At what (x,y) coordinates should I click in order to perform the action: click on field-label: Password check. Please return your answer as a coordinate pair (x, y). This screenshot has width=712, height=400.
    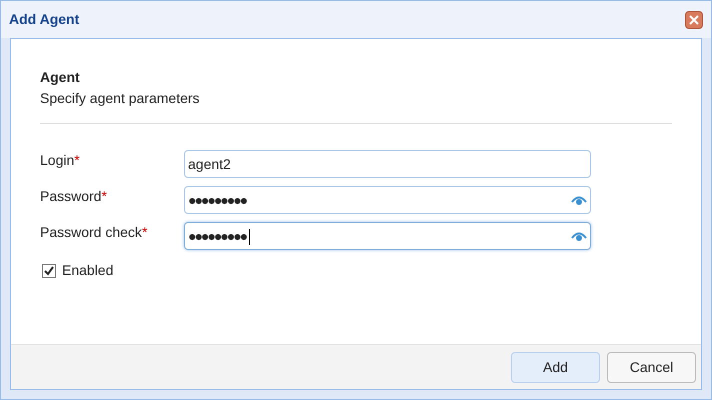
    Looking at the image, I should click on (91, 232).